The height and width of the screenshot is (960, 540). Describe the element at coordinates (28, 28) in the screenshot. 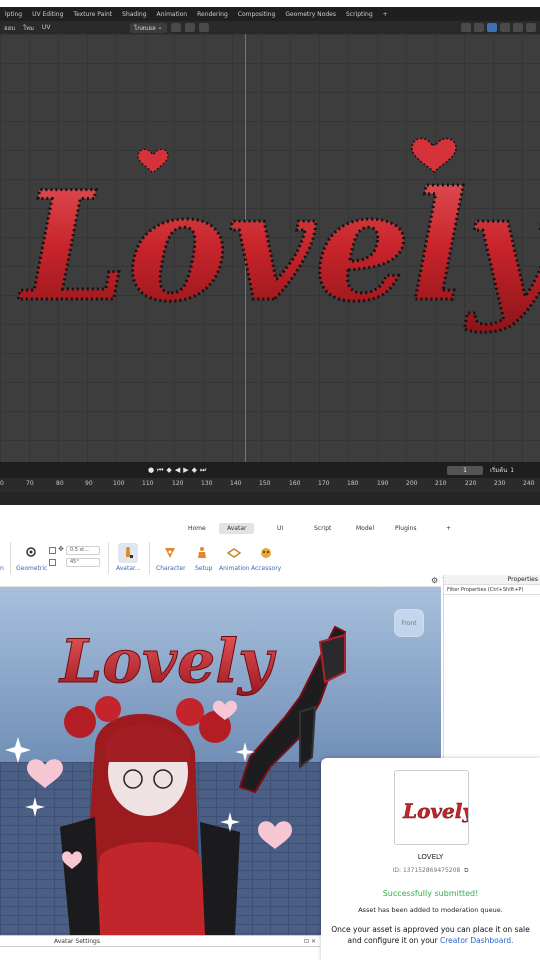

I see `header-menu-item: ใหม` at that location.